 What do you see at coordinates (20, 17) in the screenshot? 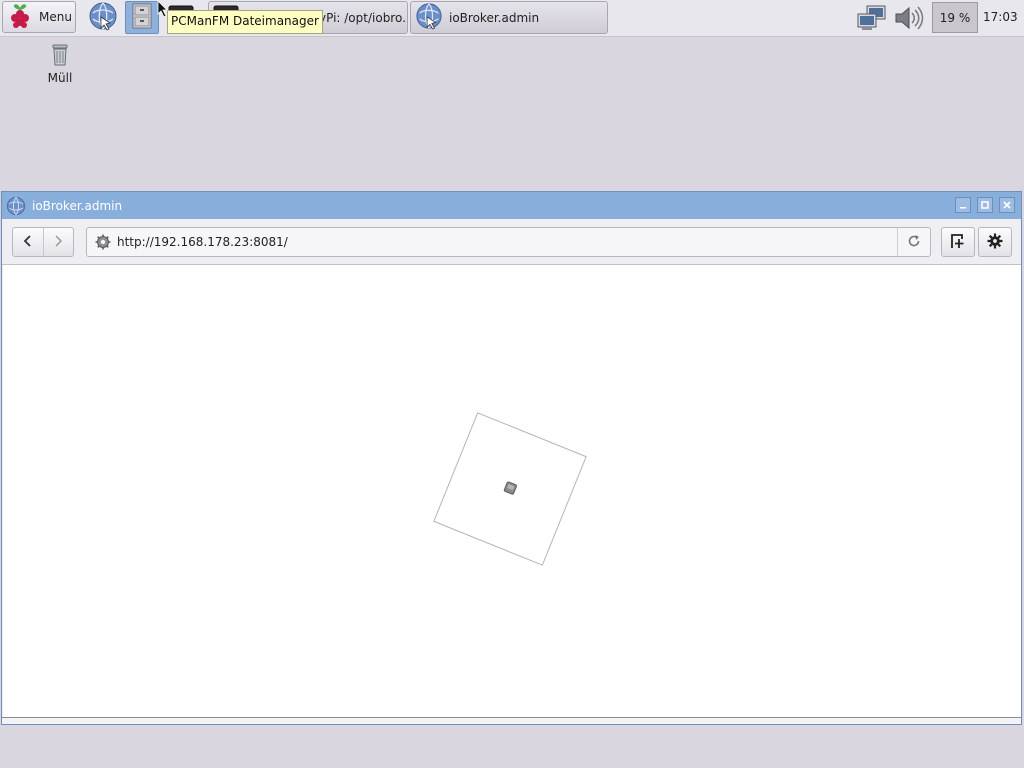
I see `raspberry-icon` at bounding box center [20, 17].